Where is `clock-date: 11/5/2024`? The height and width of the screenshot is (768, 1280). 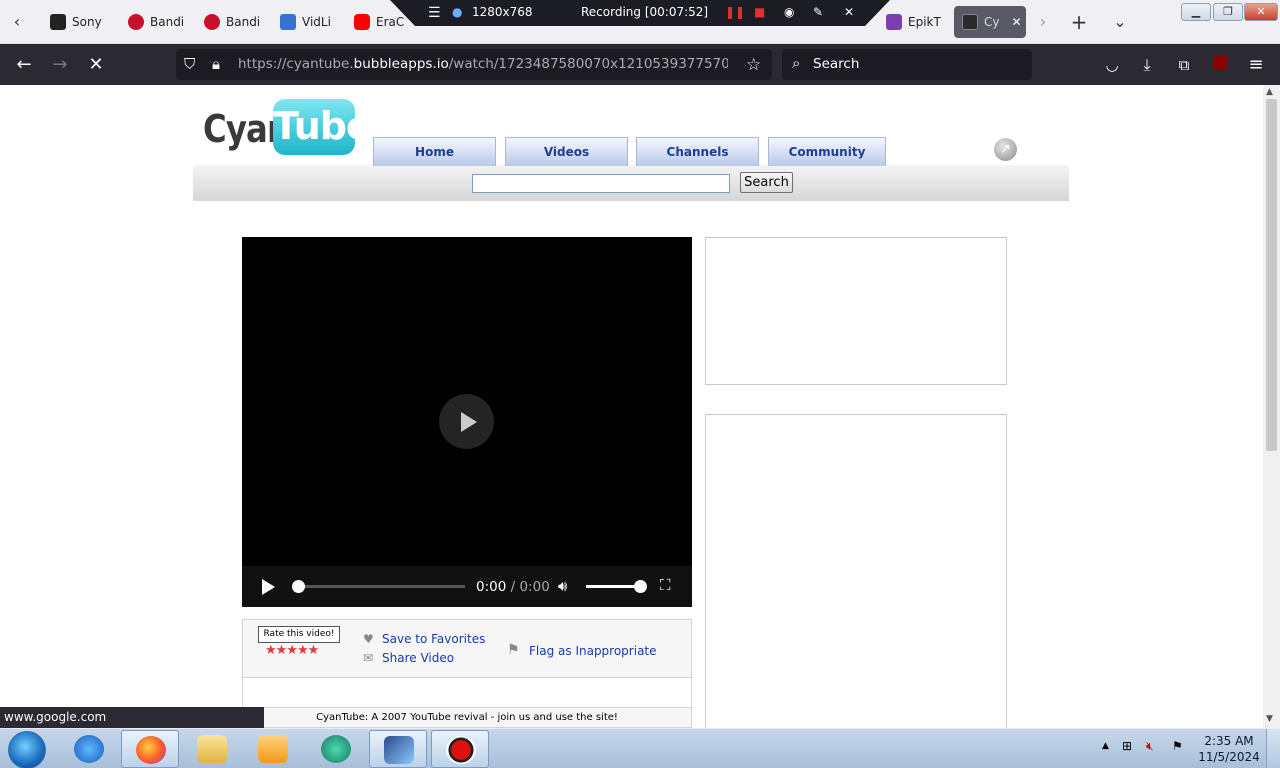 clock-date: 11/5/2024 is located at coordinates (1229, 757).